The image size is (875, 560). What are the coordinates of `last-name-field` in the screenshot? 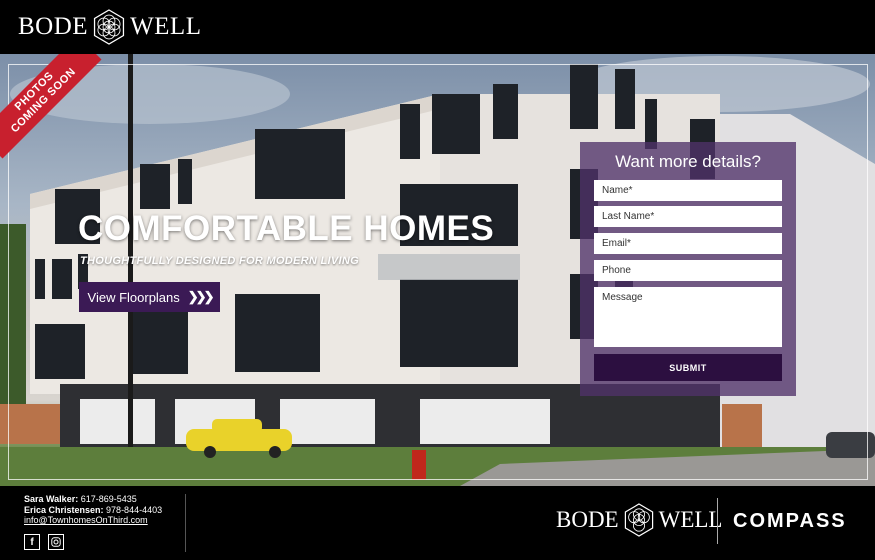 It's located at (688, 216).